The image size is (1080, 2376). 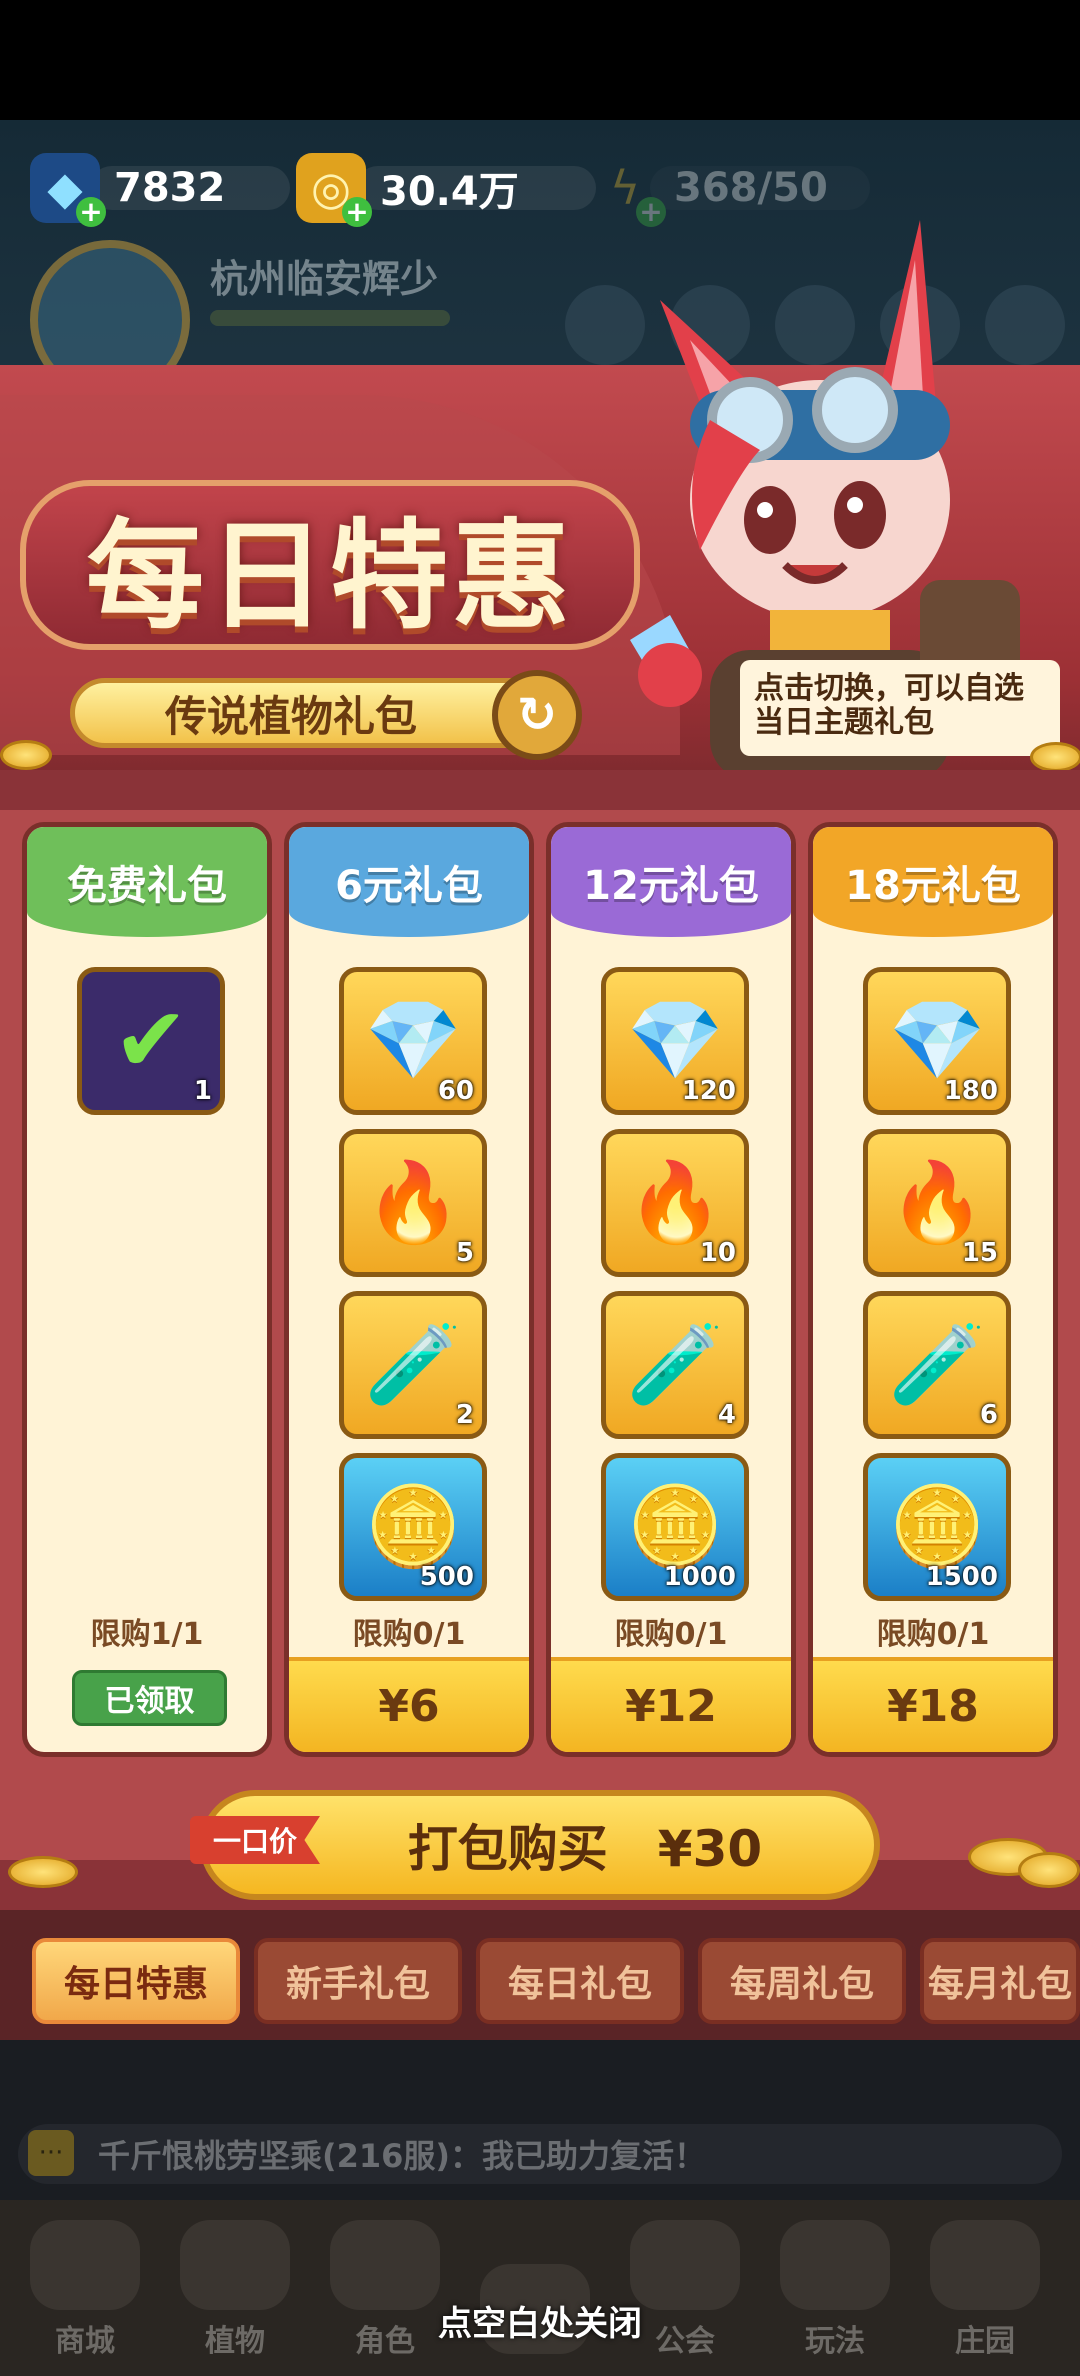 What do you see at coordinates (446, 1577) in the screenshot?
I see `item-quantity: 500` at bounding box center [446, 1577].